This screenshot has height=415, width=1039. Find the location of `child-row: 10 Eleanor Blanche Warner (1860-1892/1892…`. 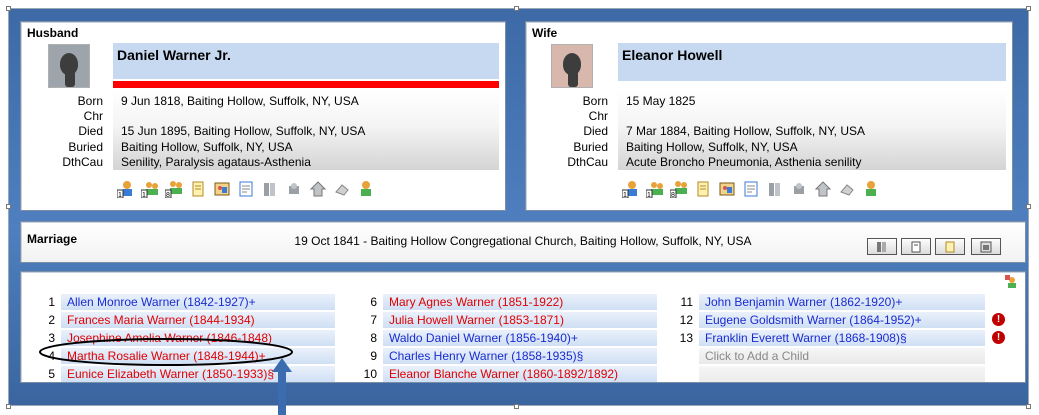

child-row: 10 Eleanor Blanche Warner (1860-1892/1892… is located at coordinates (507, 374).